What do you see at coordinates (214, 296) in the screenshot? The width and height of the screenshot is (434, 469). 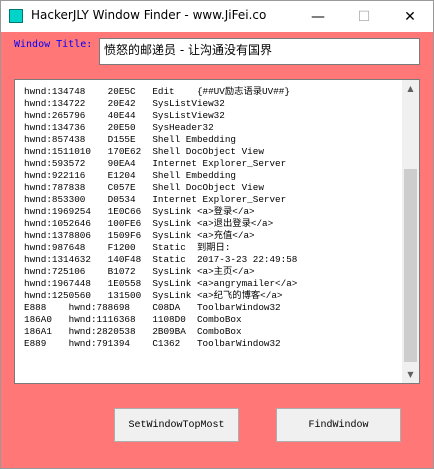 I see `list-item: hwnd:1250560 131500 SysLink <a>纪飞的博客</a>` at bounding box center [214, 296].